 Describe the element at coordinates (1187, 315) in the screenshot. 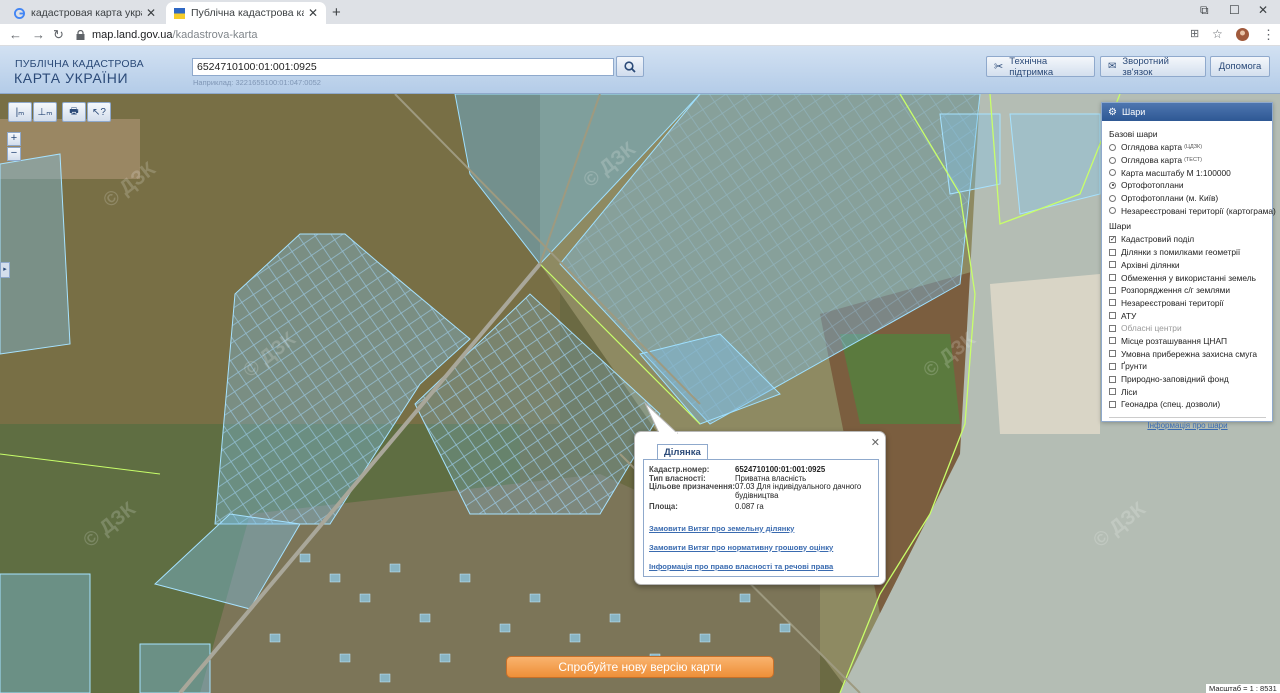

I see `layer-option: АТУ` at that location.